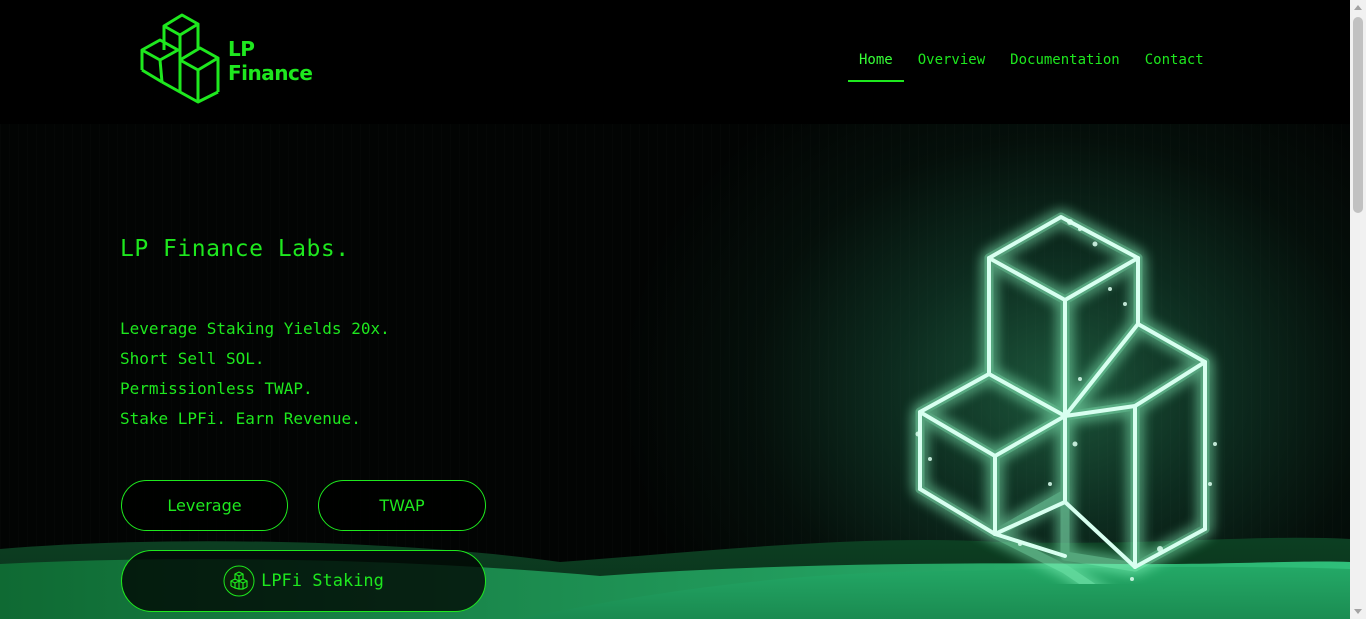  Describe the element at coordinates (180, 58) in the screenshot. I see `lp-finance-cube-logo-icon` at that location.